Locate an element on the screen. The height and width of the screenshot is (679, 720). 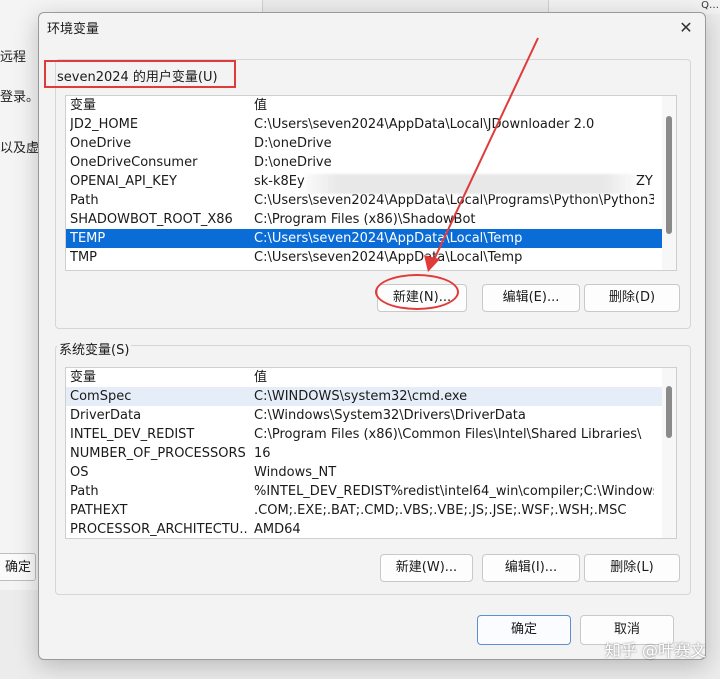
annotation-arrow is located at coordinates (481, 154).